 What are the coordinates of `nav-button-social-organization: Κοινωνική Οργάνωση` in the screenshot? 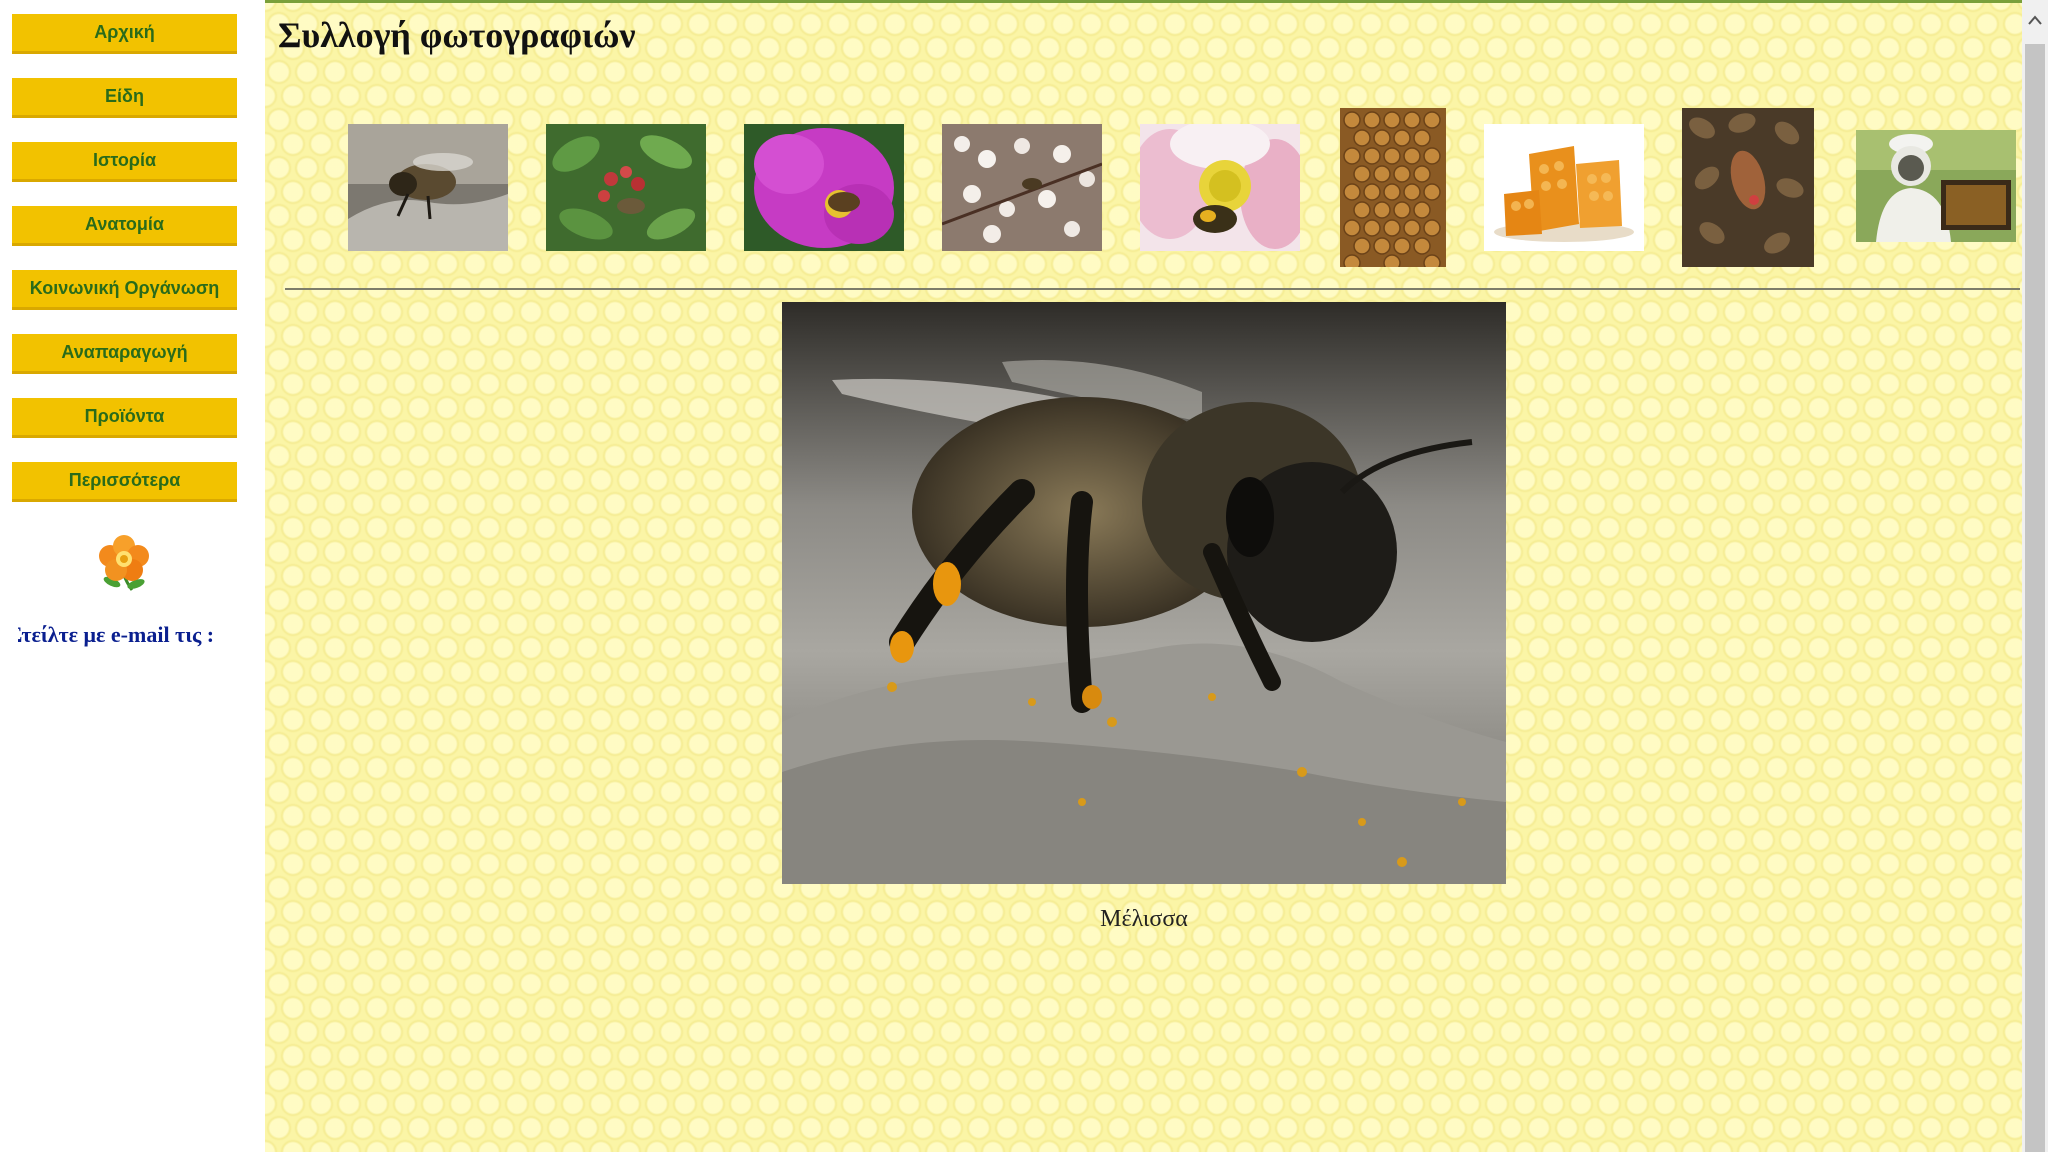 It's located at (124, 290).